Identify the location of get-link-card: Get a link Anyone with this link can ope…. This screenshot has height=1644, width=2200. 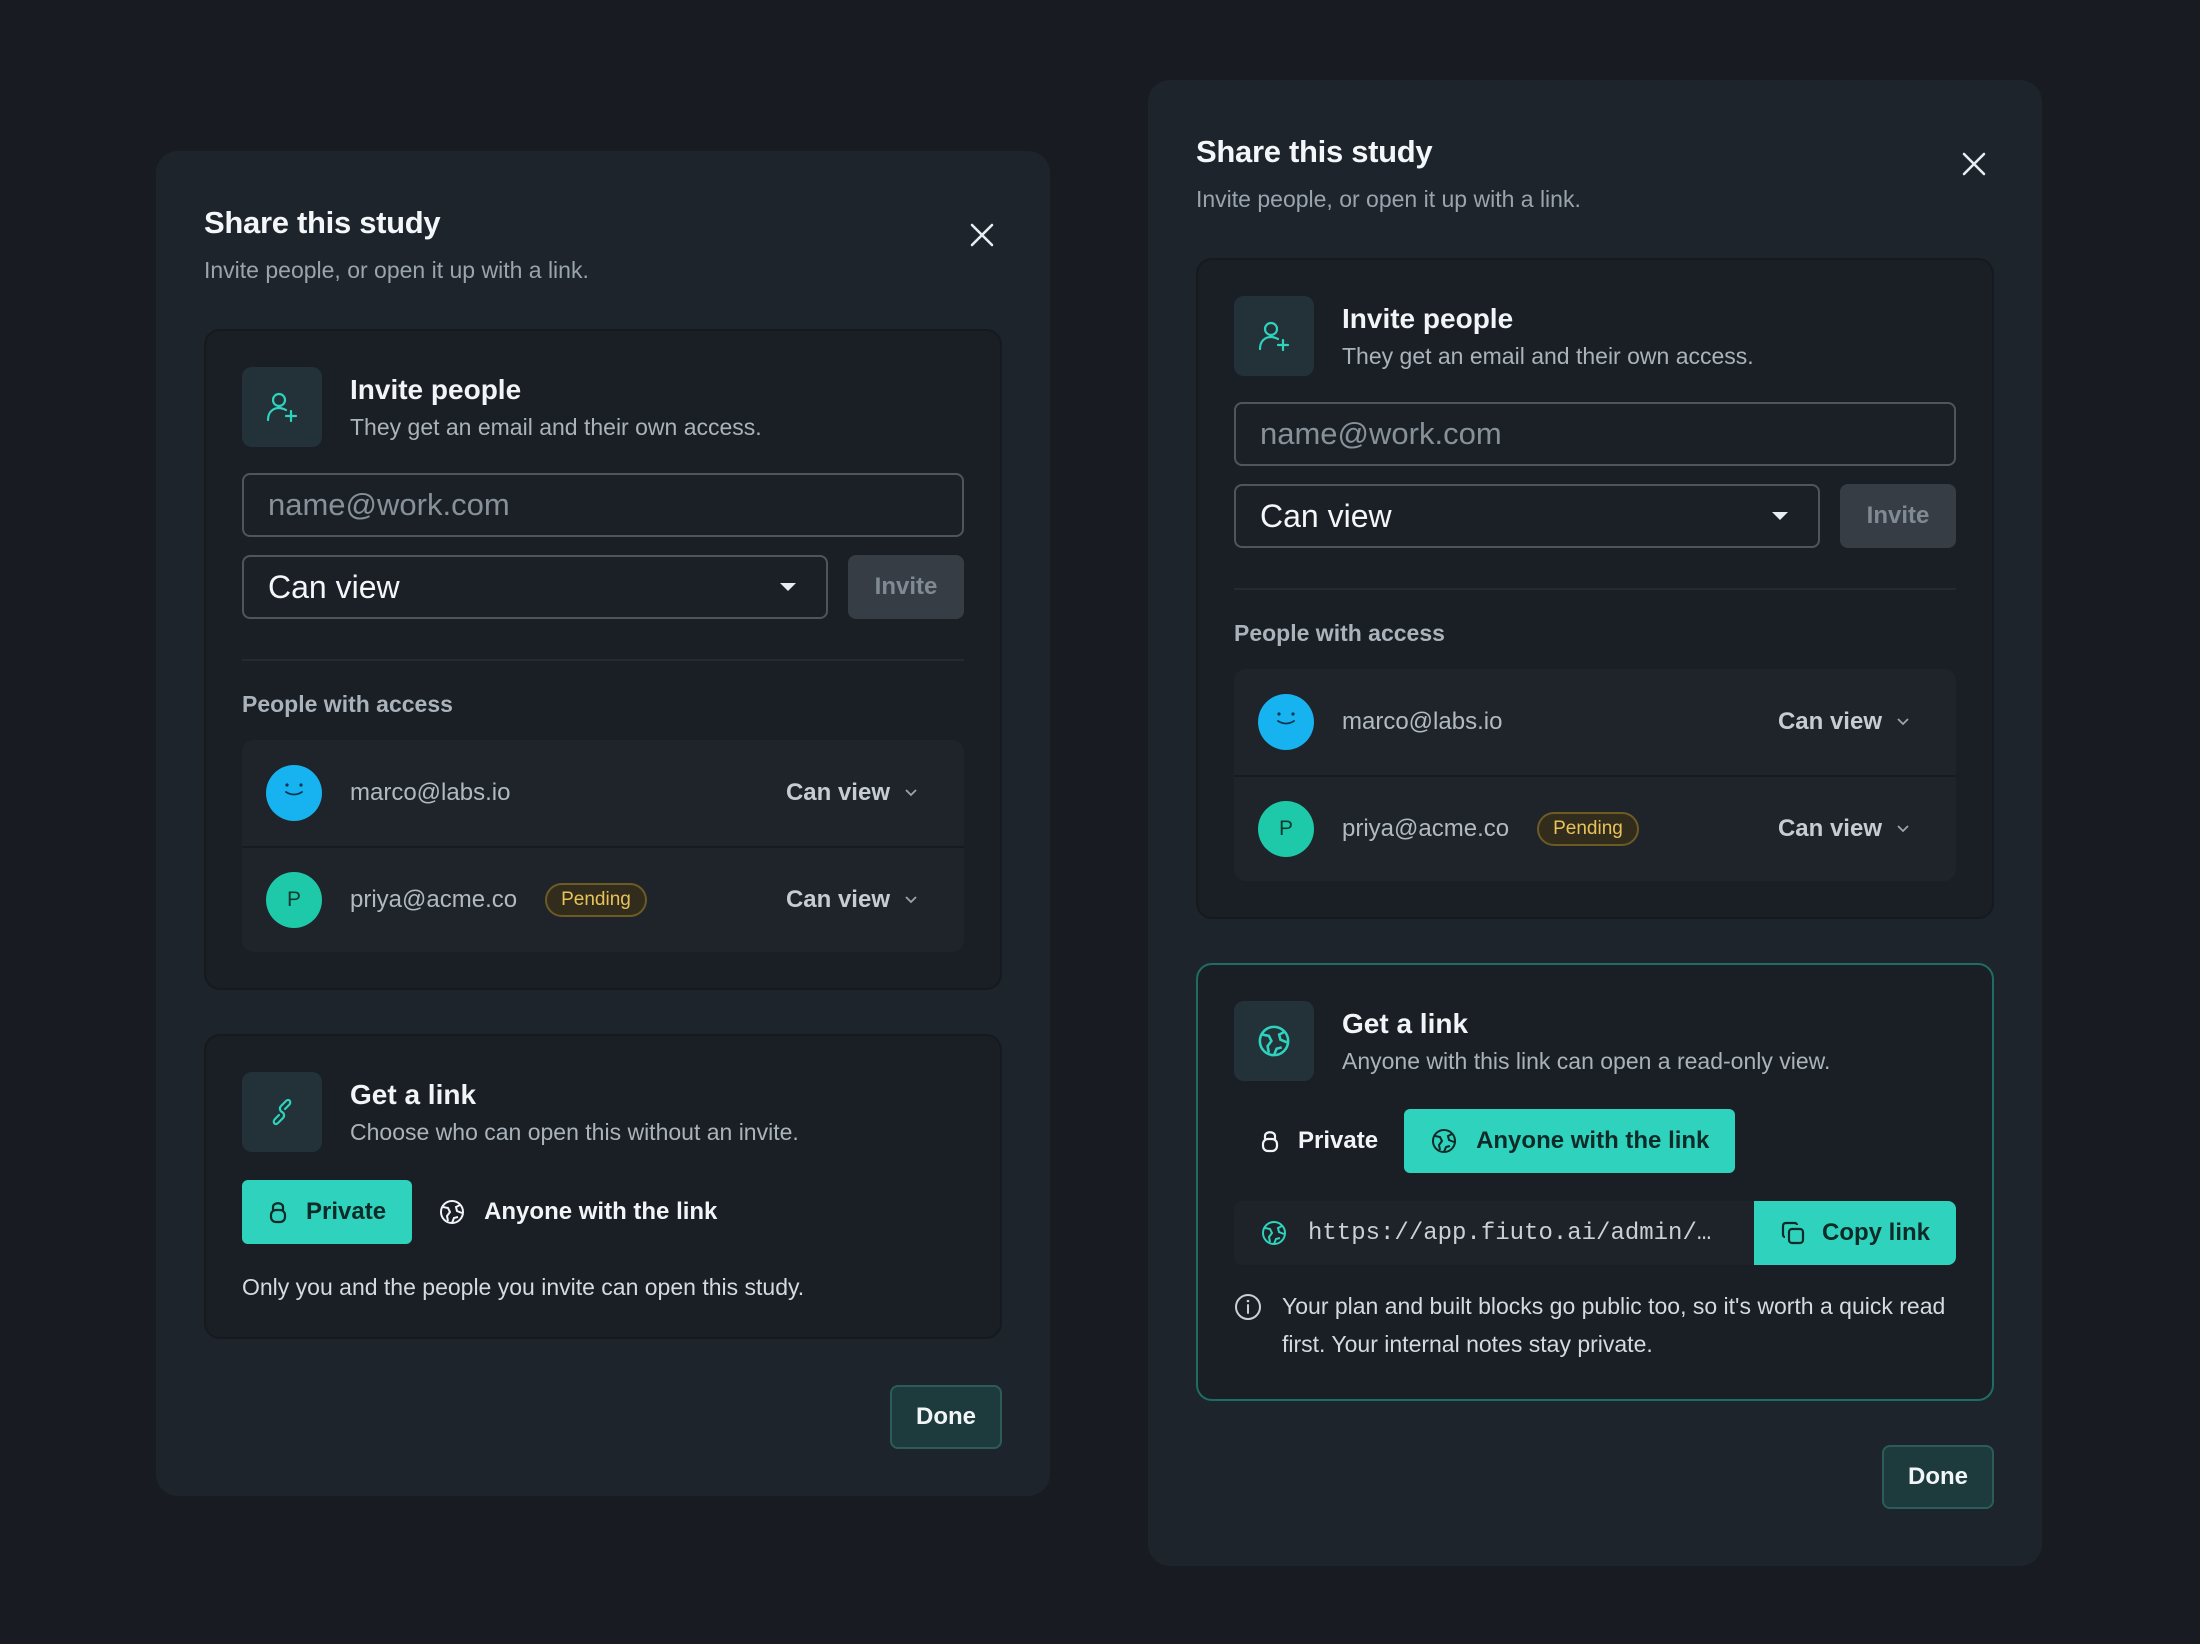
(1595, 1182).